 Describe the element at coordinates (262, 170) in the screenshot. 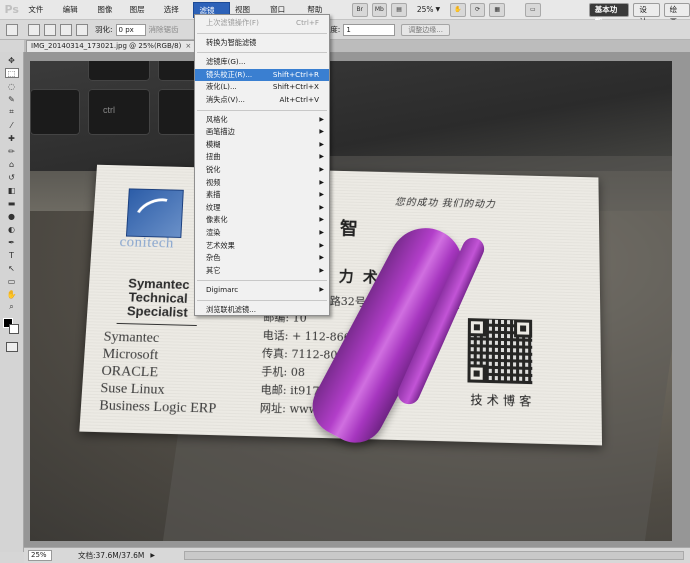

I see `filter-menu-item: 锐化 ▶` at that location.